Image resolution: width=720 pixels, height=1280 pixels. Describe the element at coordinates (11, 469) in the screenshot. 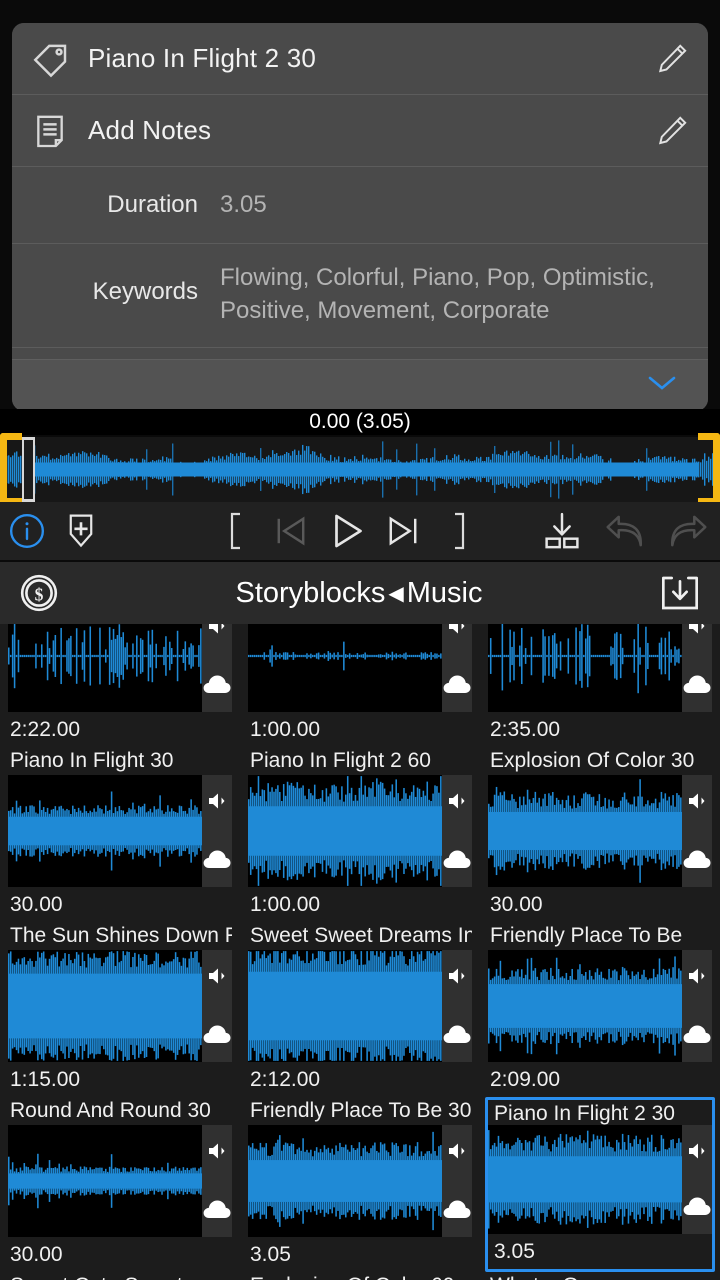

I see `trim-in-handle` at that location.